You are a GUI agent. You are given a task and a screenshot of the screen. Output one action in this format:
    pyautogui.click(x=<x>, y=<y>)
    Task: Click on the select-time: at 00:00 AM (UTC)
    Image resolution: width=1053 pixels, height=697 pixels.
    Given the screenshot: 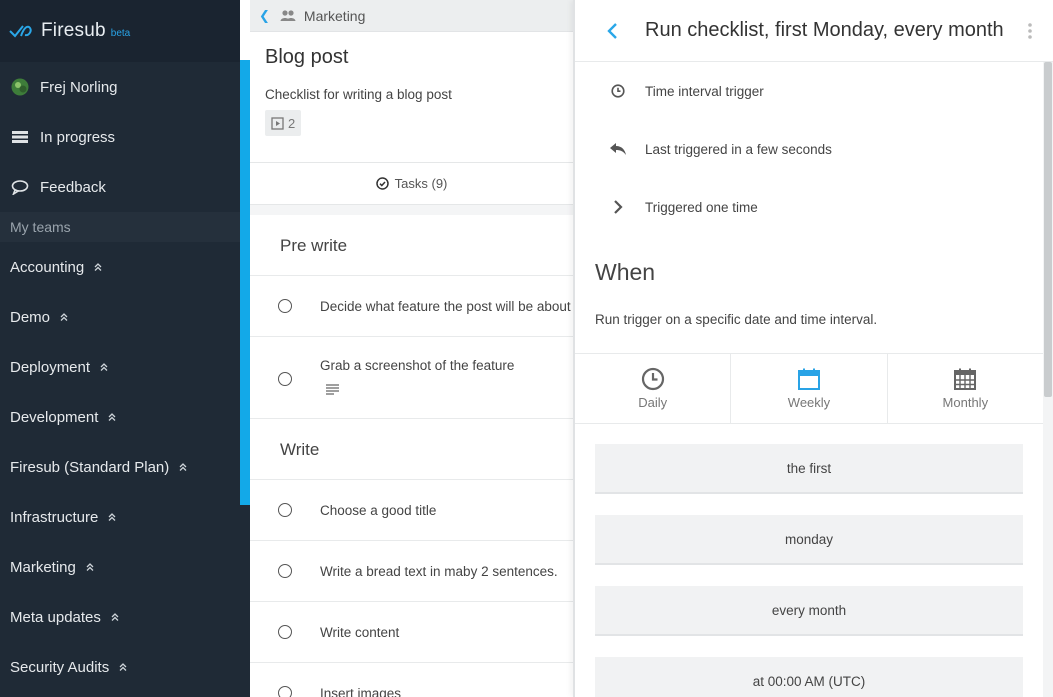 What is the action you would take?
    pyautogui.click(x=809, y=677)
    